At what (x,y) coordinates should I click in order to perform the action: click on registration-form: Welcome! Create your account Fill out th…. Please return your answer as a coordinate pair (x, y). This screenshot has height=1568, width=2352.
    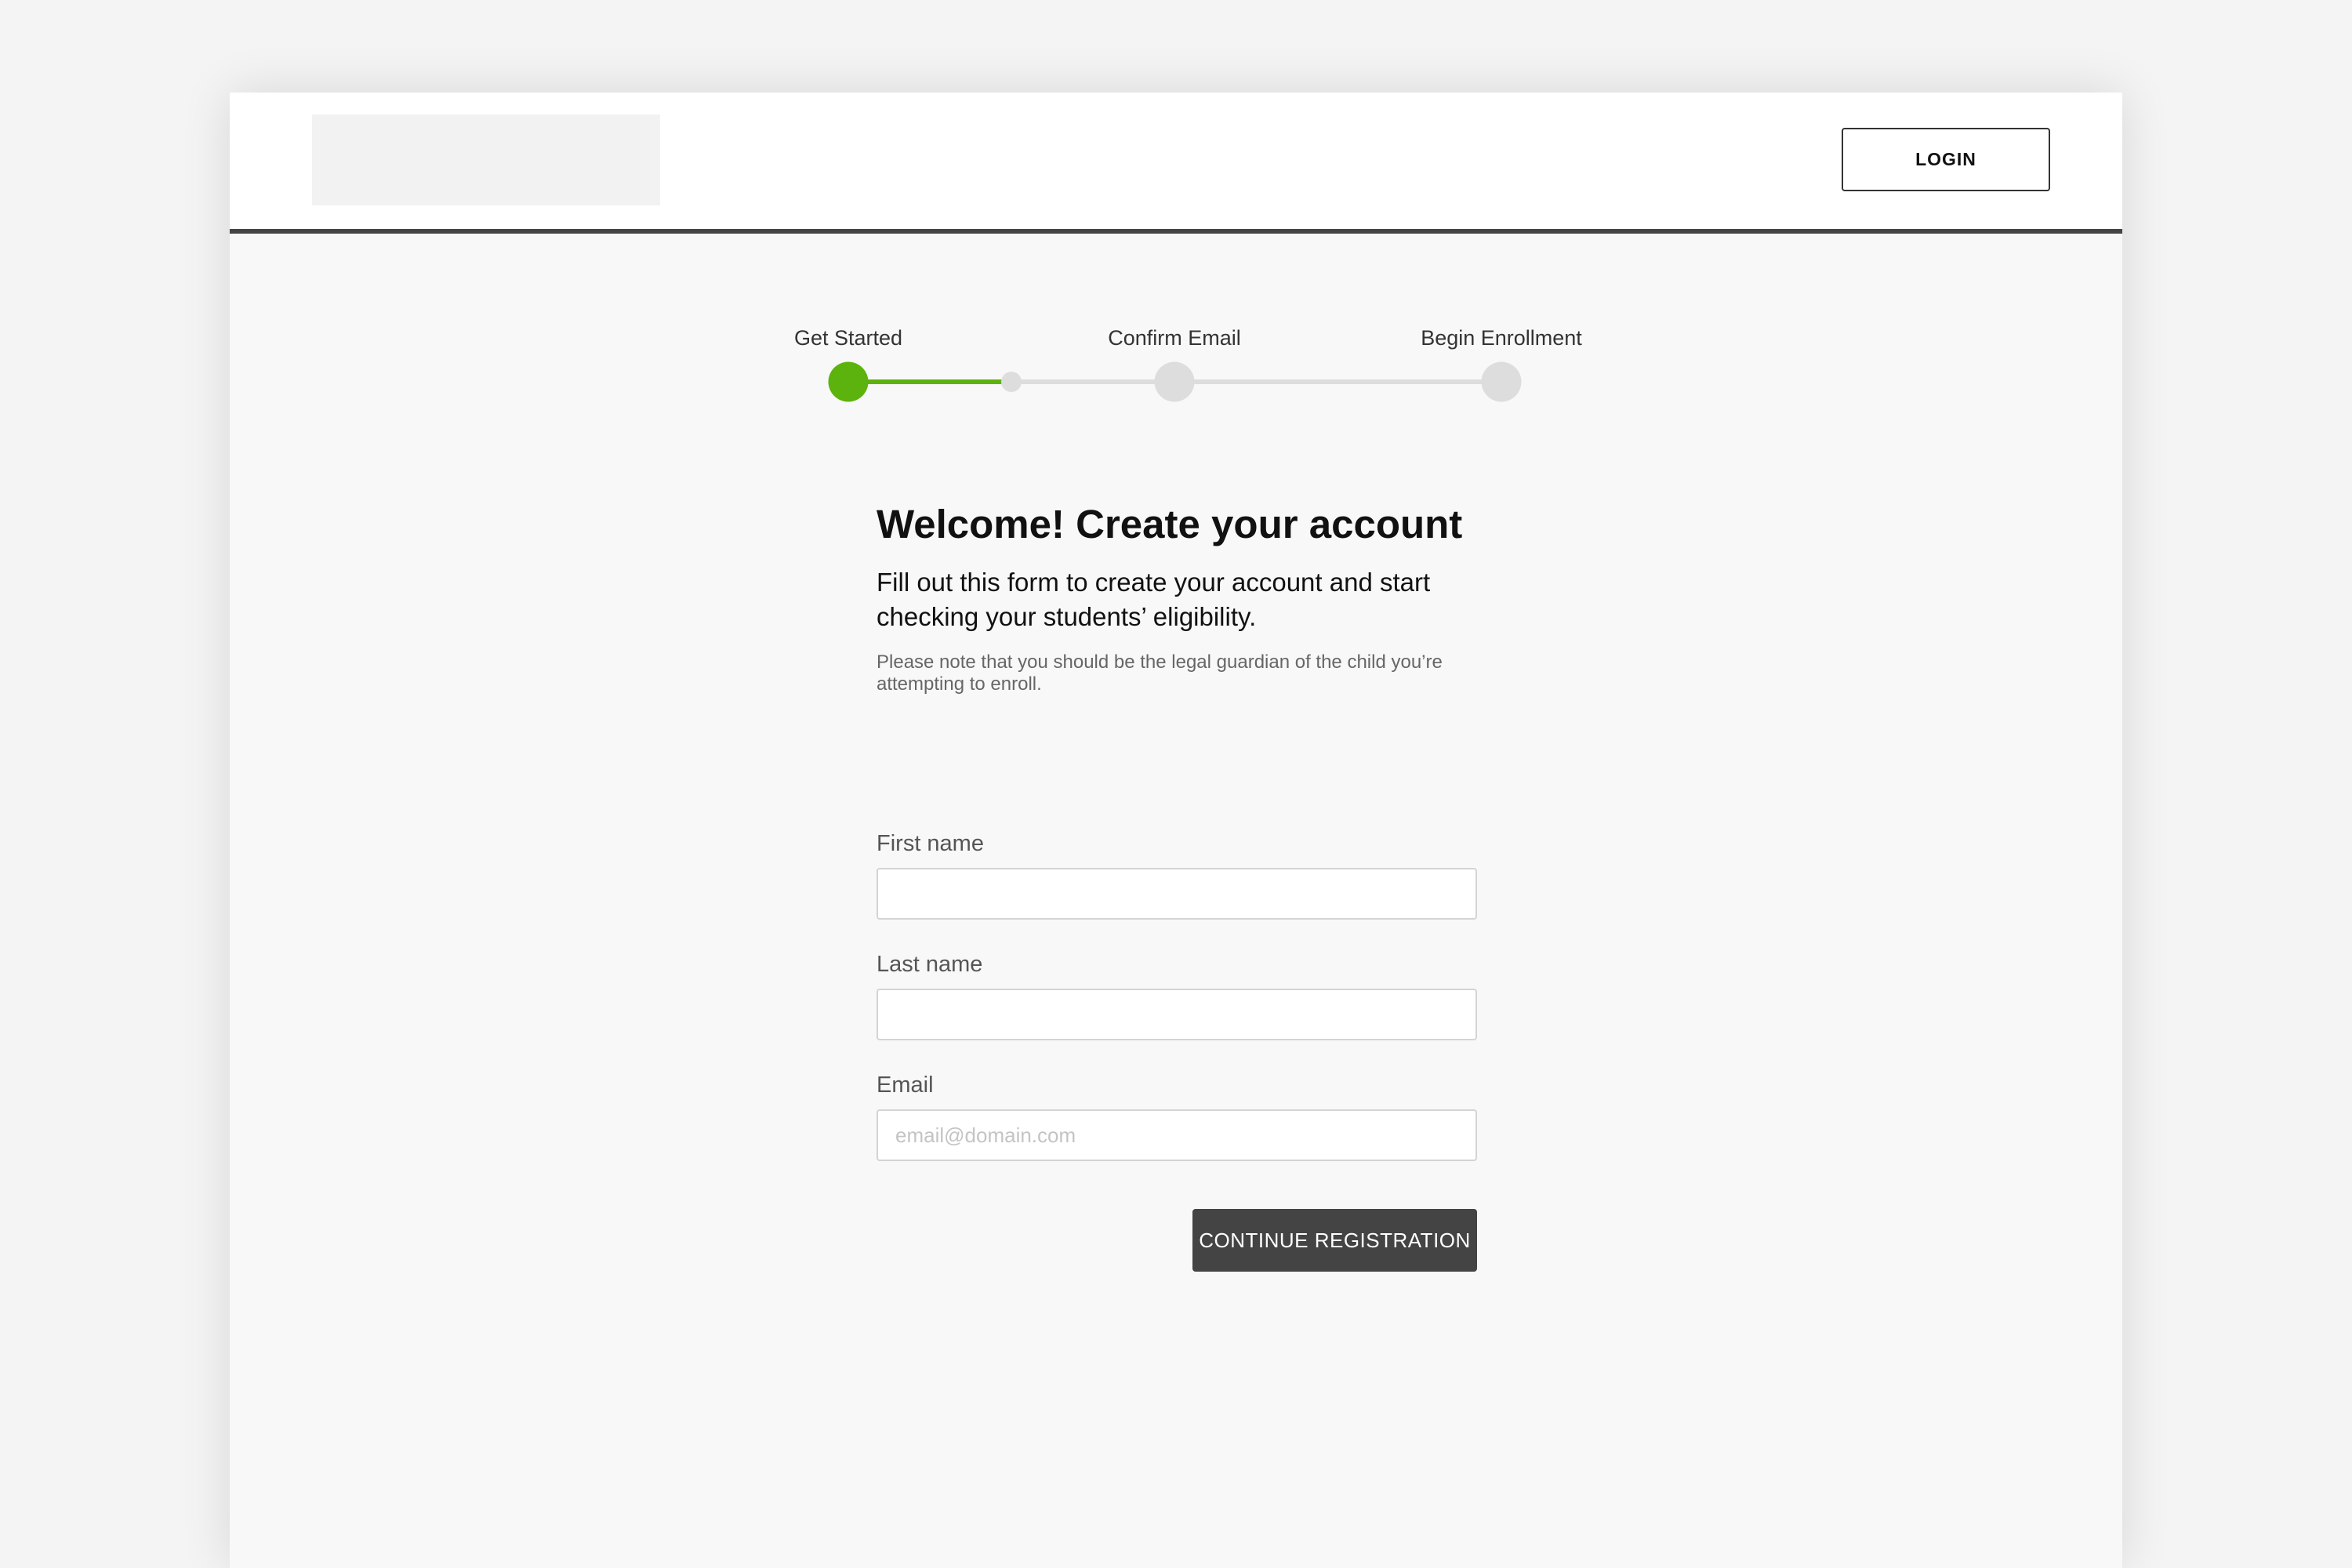
    Looking at the image, I should click on (1177, 830).